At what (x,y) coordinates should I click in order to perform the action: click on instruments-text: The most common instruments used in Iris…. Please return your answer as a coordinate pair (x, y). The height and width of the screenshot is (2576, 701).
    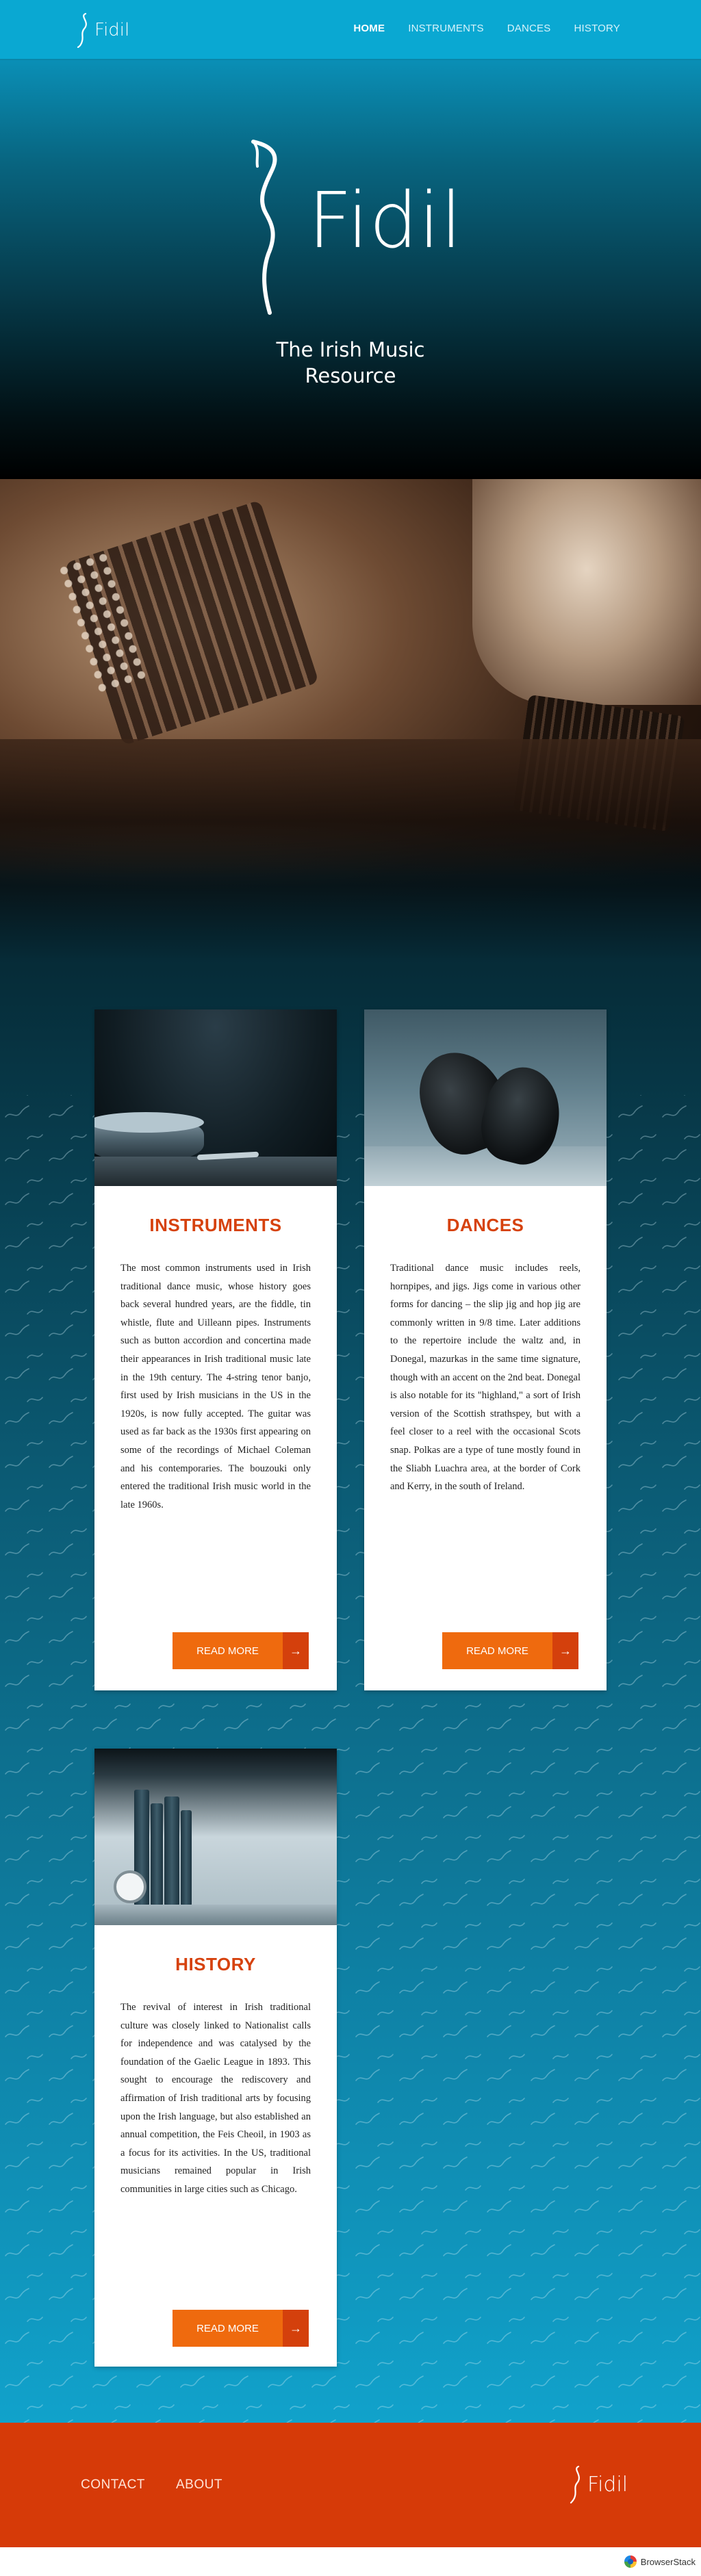
    Looking at the image, I should click on (215, 1386).